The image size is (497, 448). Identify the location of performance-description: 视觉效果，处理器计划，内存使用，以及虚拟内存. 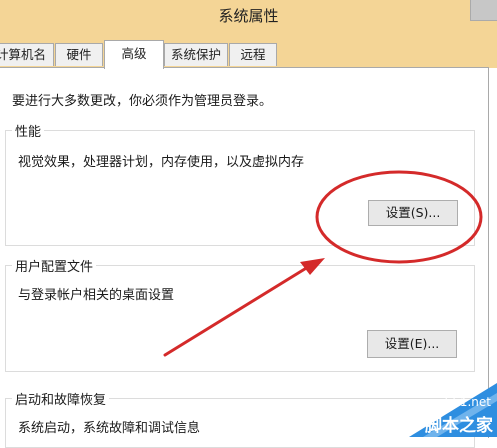
(161, 162).